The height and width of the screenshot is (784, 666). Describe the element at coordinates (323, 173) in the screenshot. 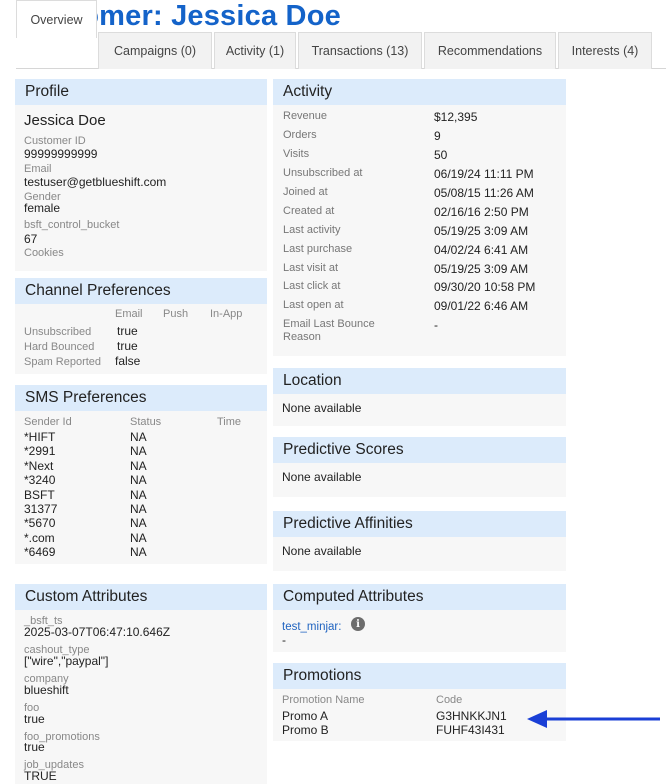

I see `activity-label: Unsubscribed at` at that location.